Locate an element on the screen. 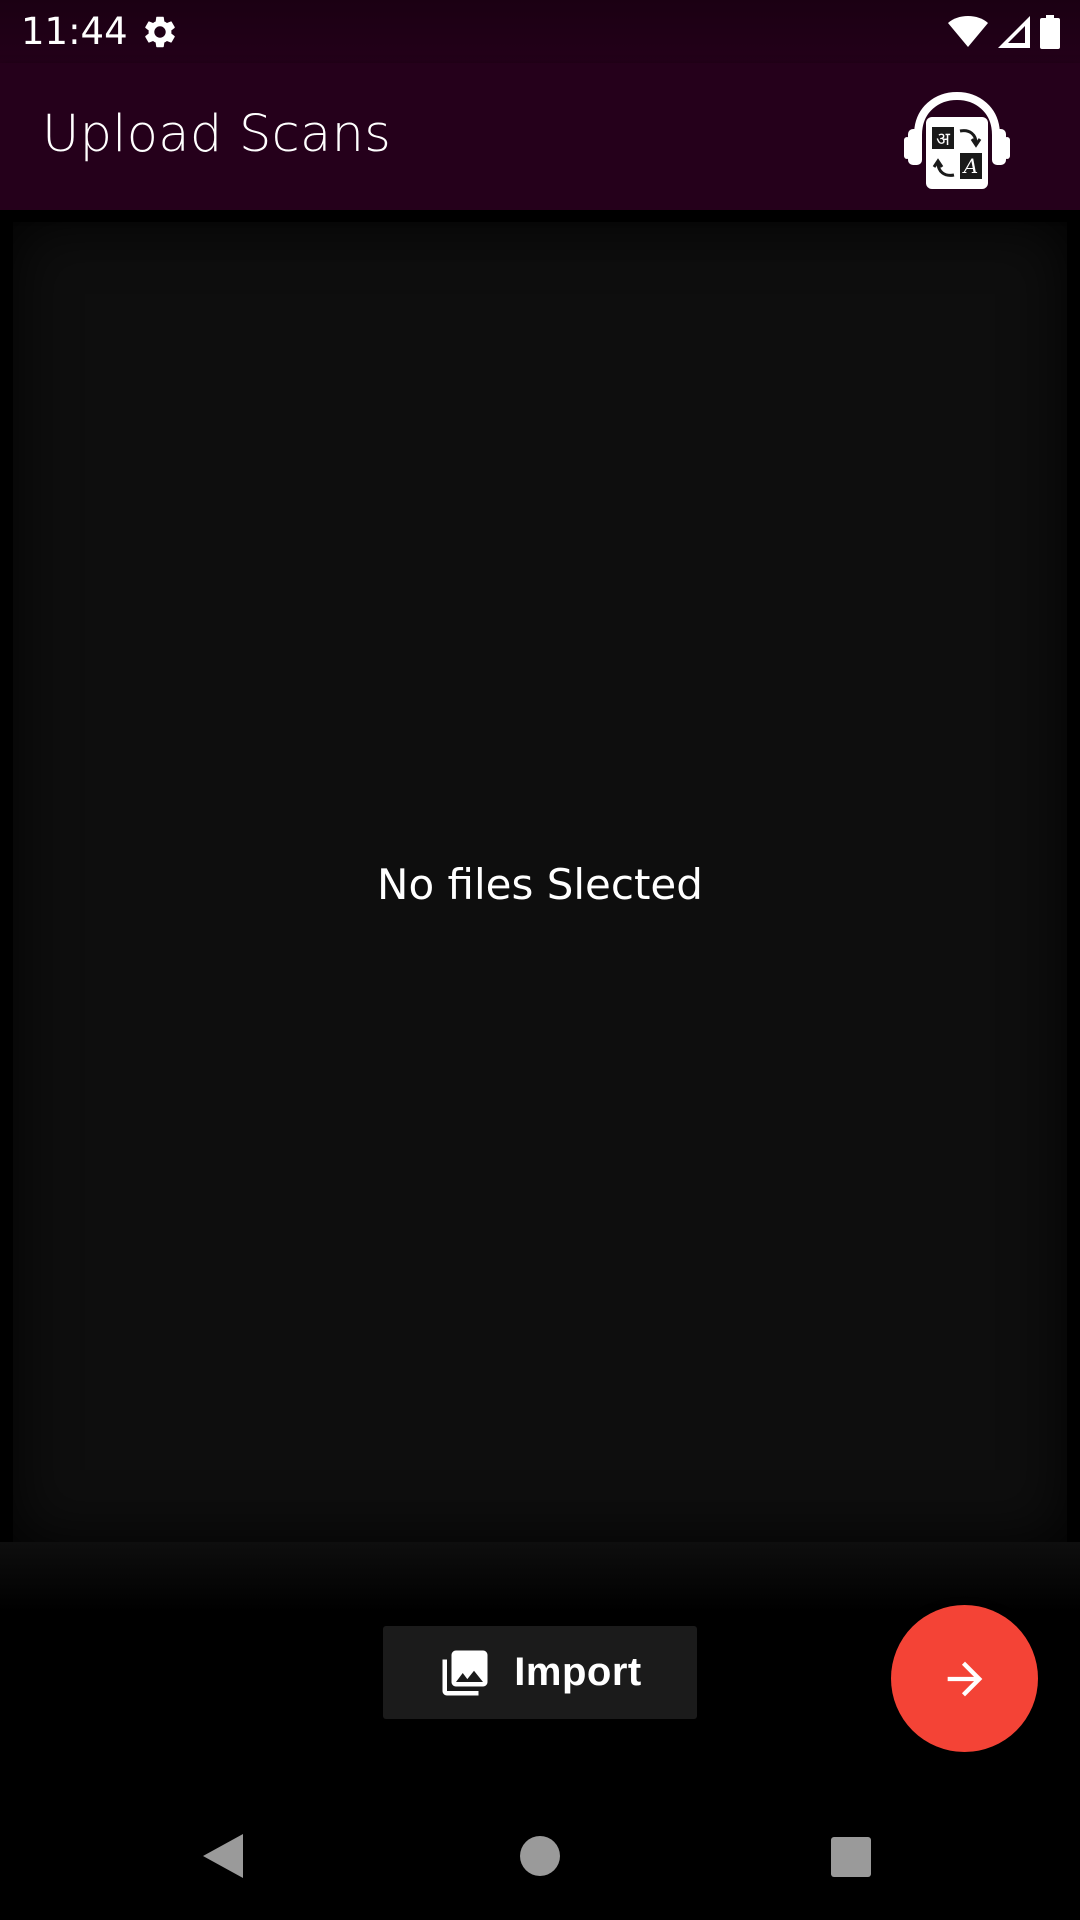 The image size is (1080, 1920). status-icons is located at coordinates (1004, 32).